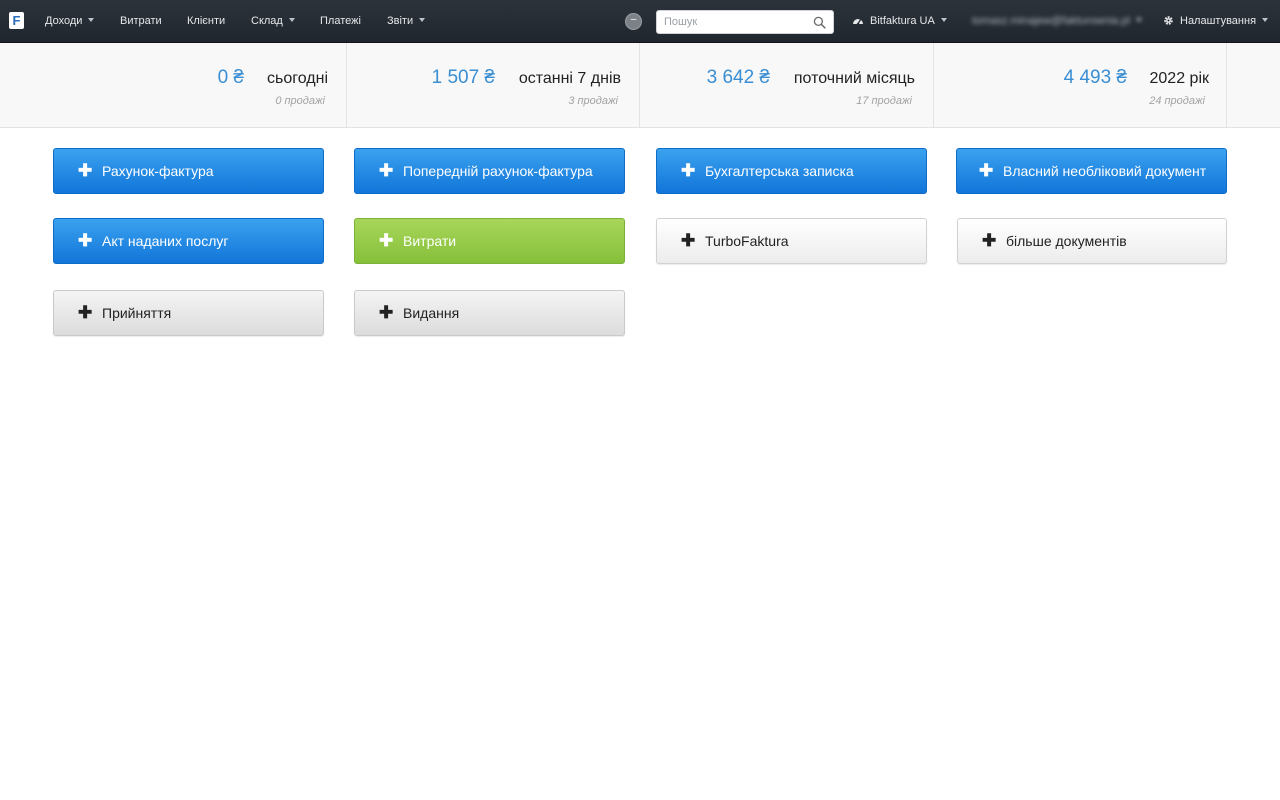 The image size is (1280, 800). What do you see at coordinates (1179, 78) in the screenshot?
I see `stat-period-label: 2022 рік` at bounding box center [1179, 78].